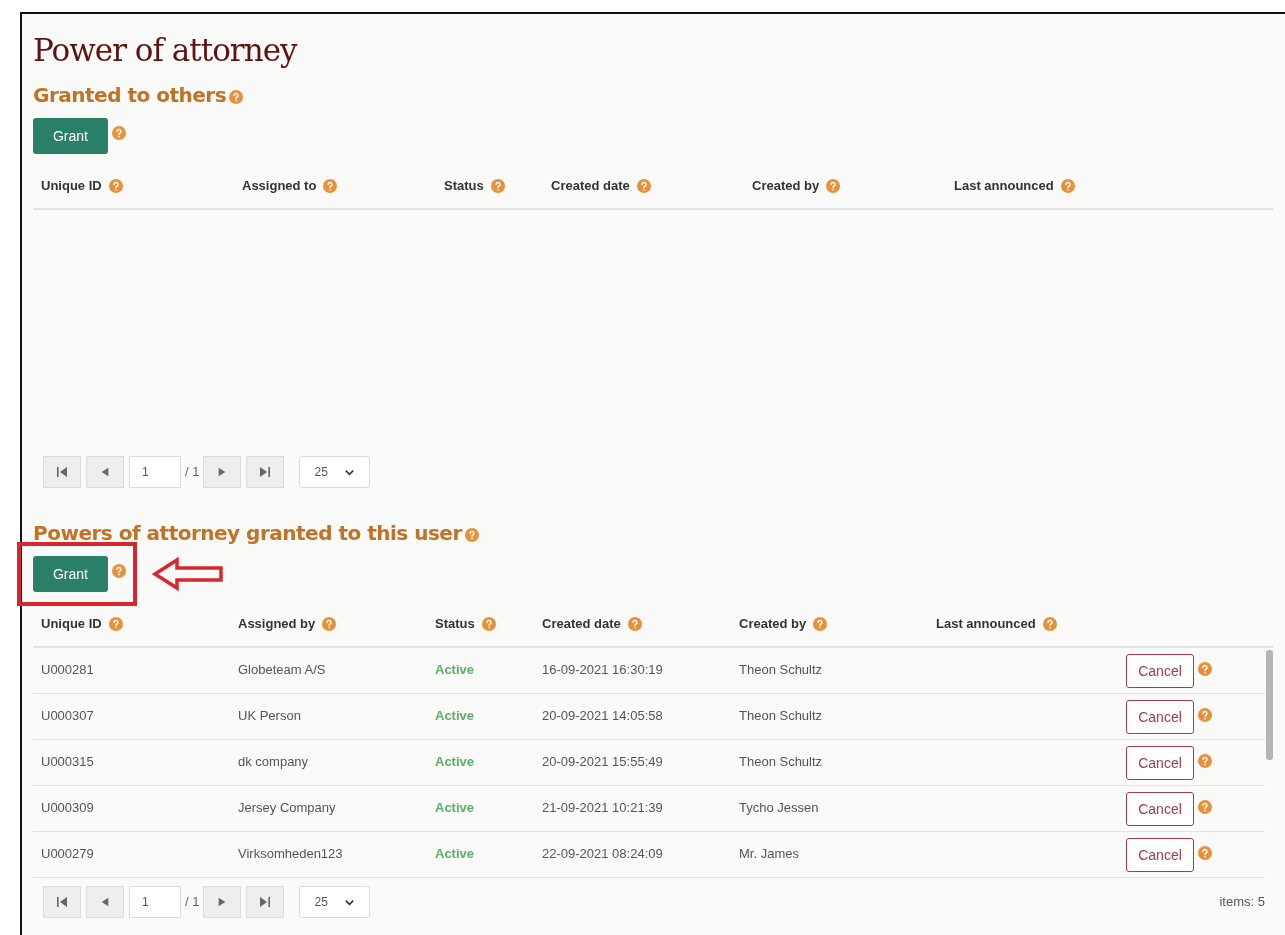  I want to click on table-cell-text: Virksomheden123, so click(290, 854).